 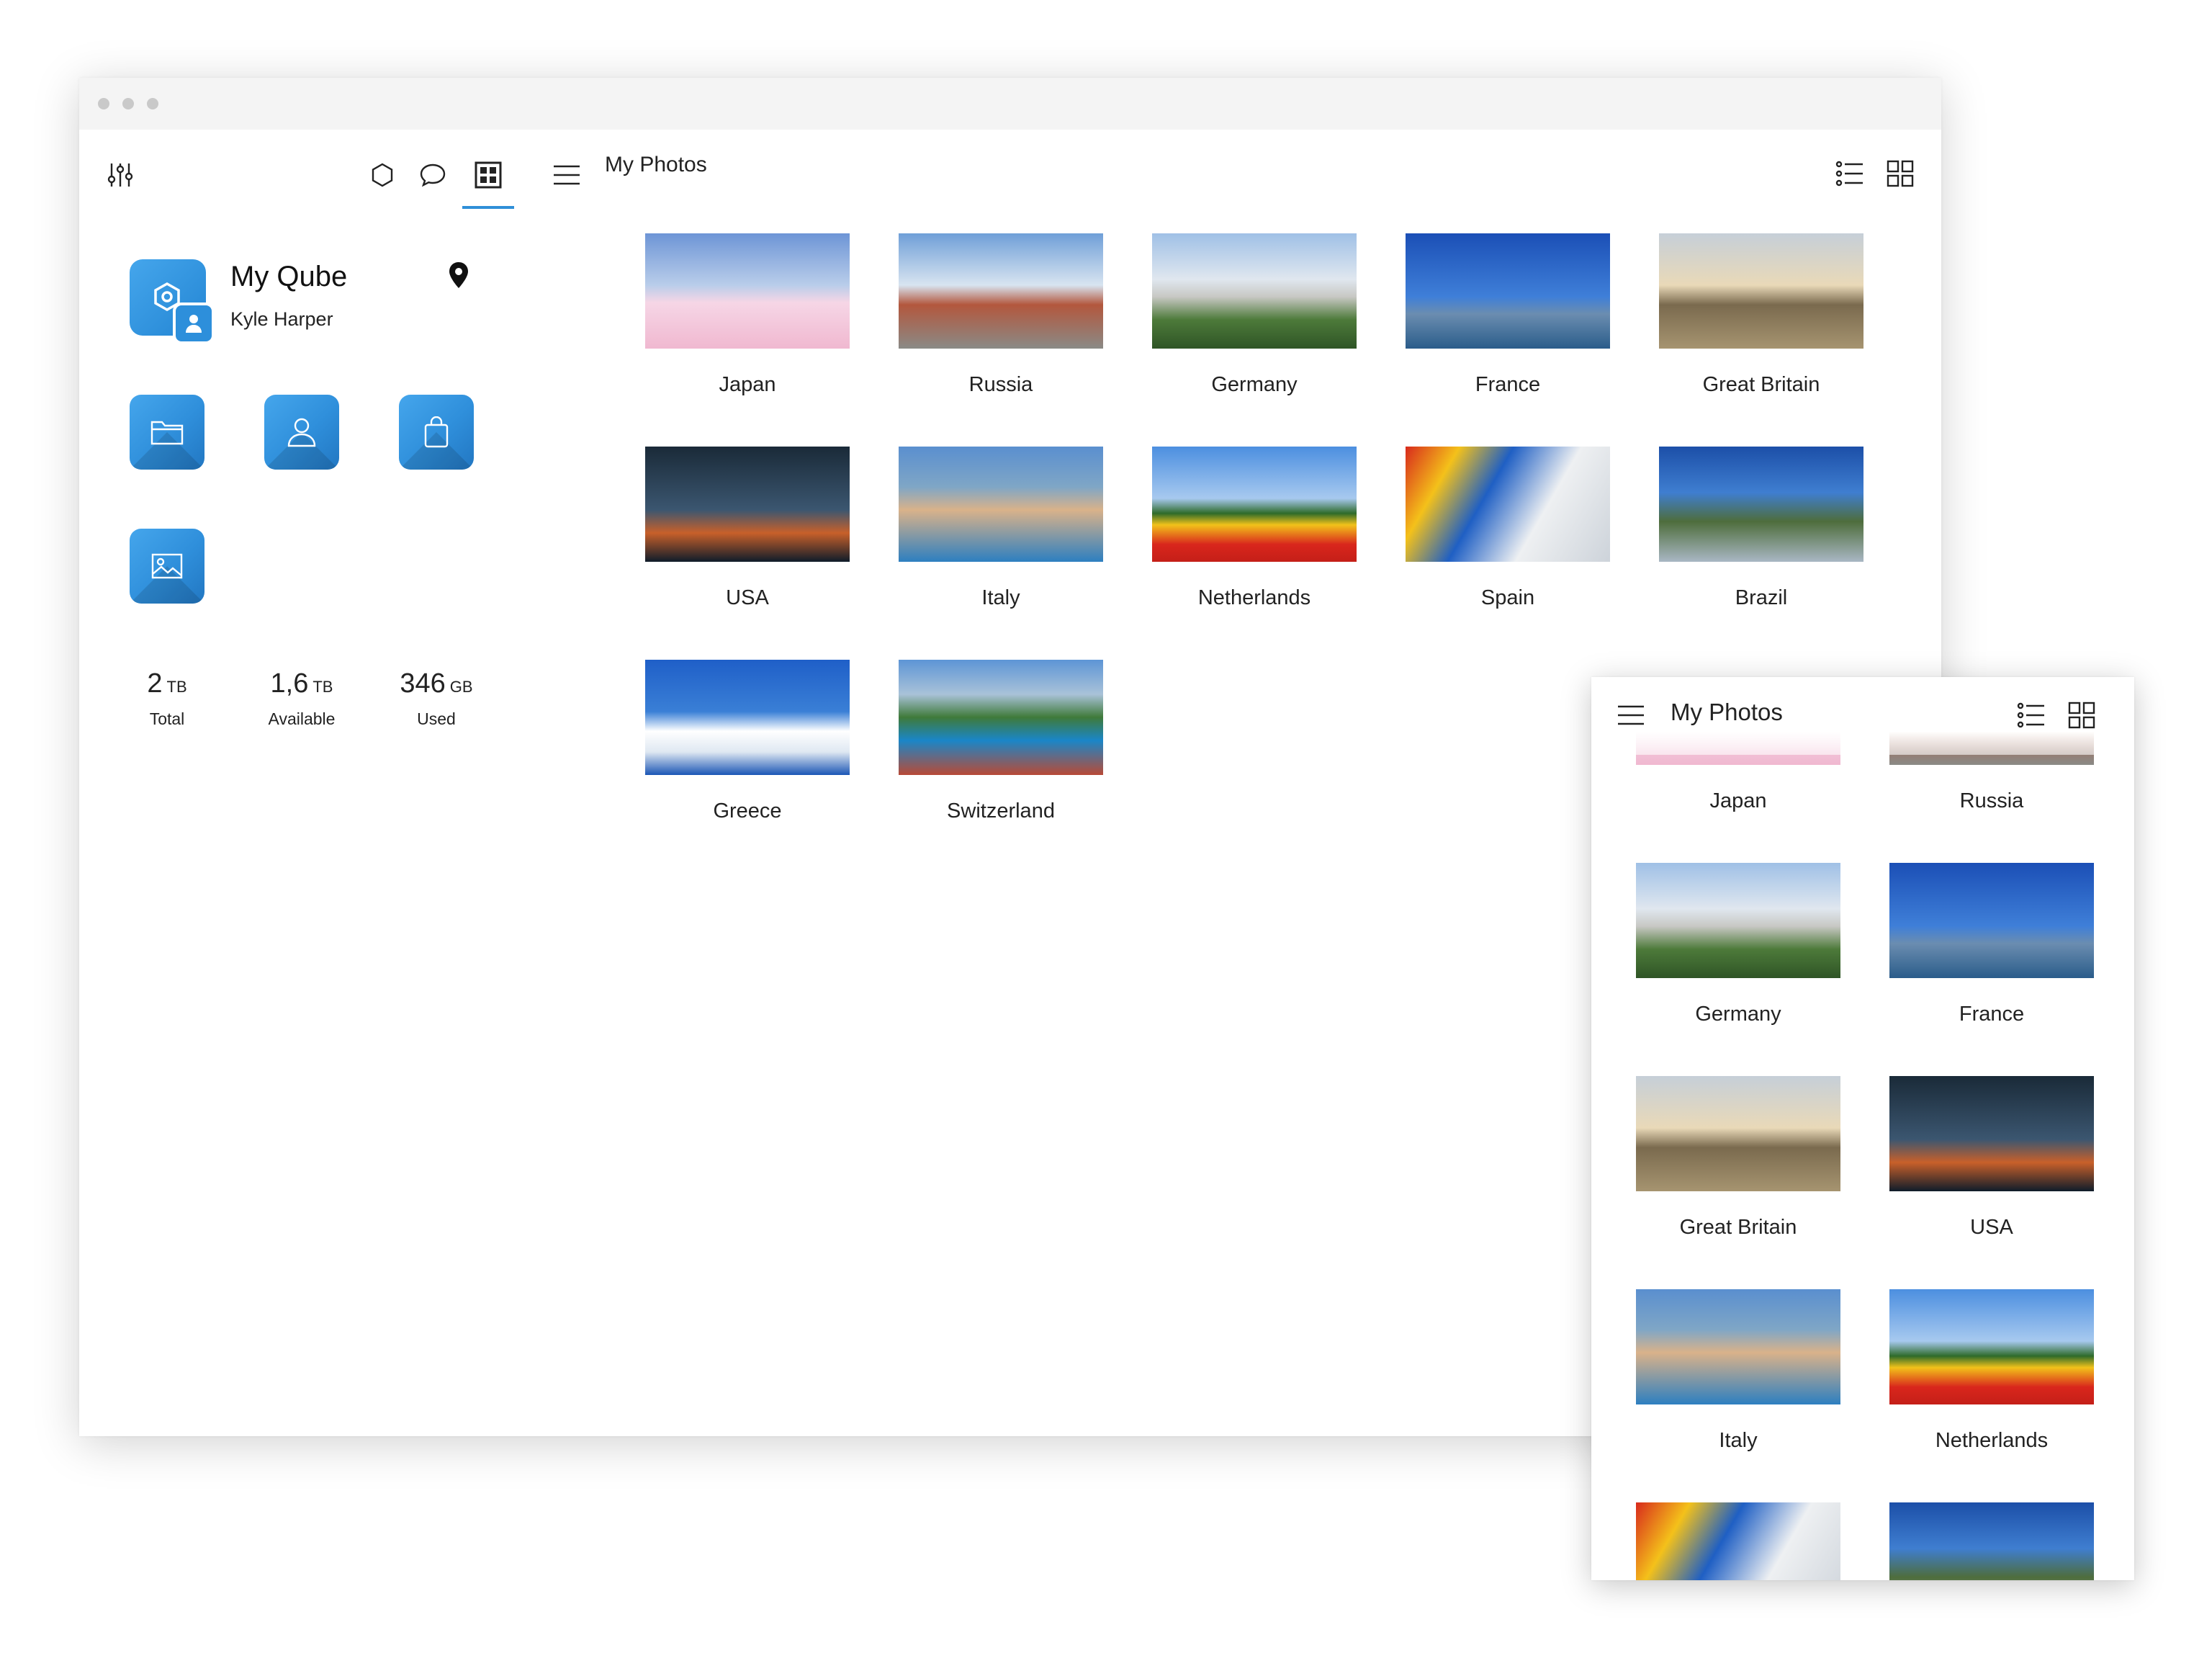 What do you see at coordinates (1001, 811) in the screenshot?
I see `photo-caption: Switzerland` at bounding box center [1001, 811].